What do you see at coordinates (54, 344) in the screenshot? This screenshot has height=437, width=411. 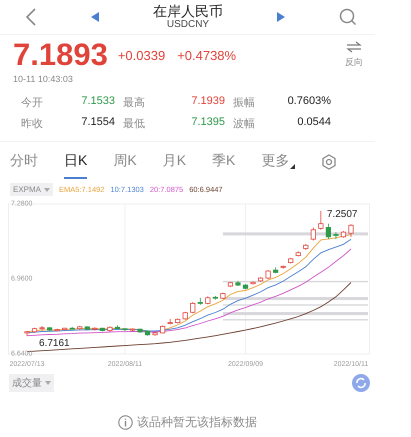 I see `price-annotation: 6.7161` at bounding box center [54, 344].